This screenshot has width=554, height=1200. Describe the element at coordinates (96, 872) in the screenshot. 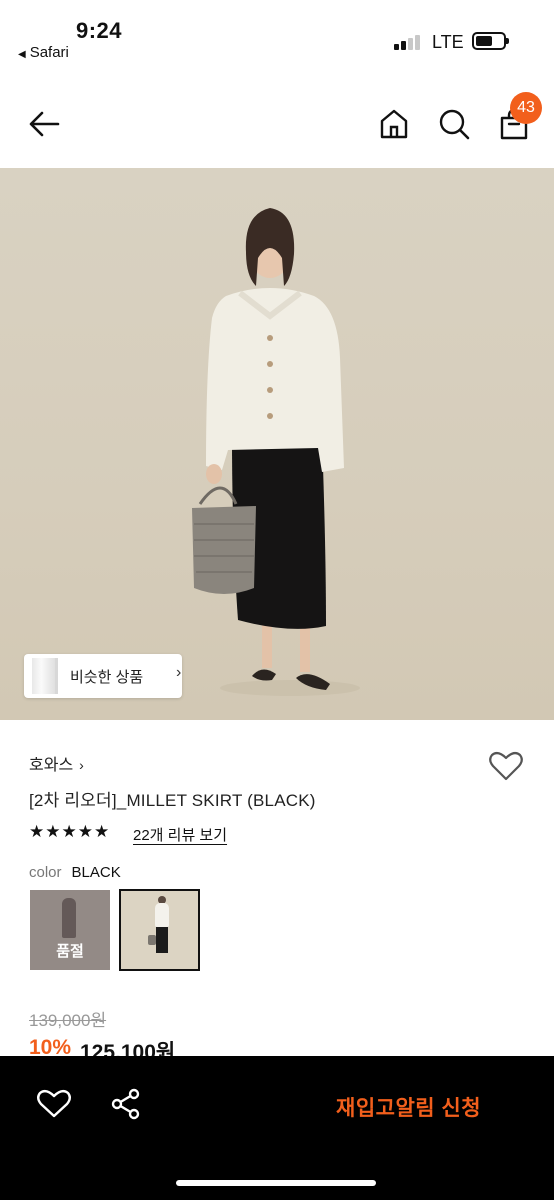

I see `color-value: BLACK` at that location.